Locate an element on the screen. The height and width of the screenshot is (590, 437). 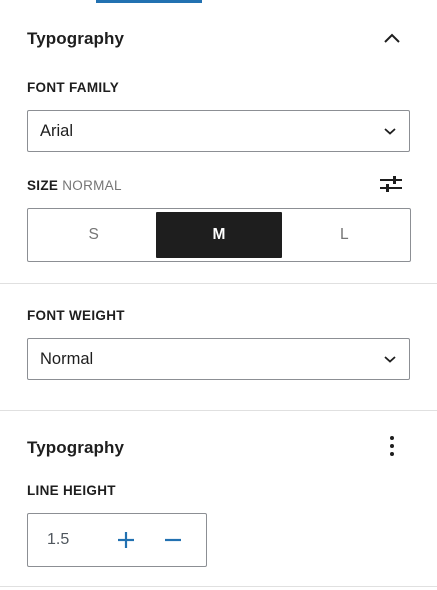
size-option-l: L is located at coordinates (344, 235).